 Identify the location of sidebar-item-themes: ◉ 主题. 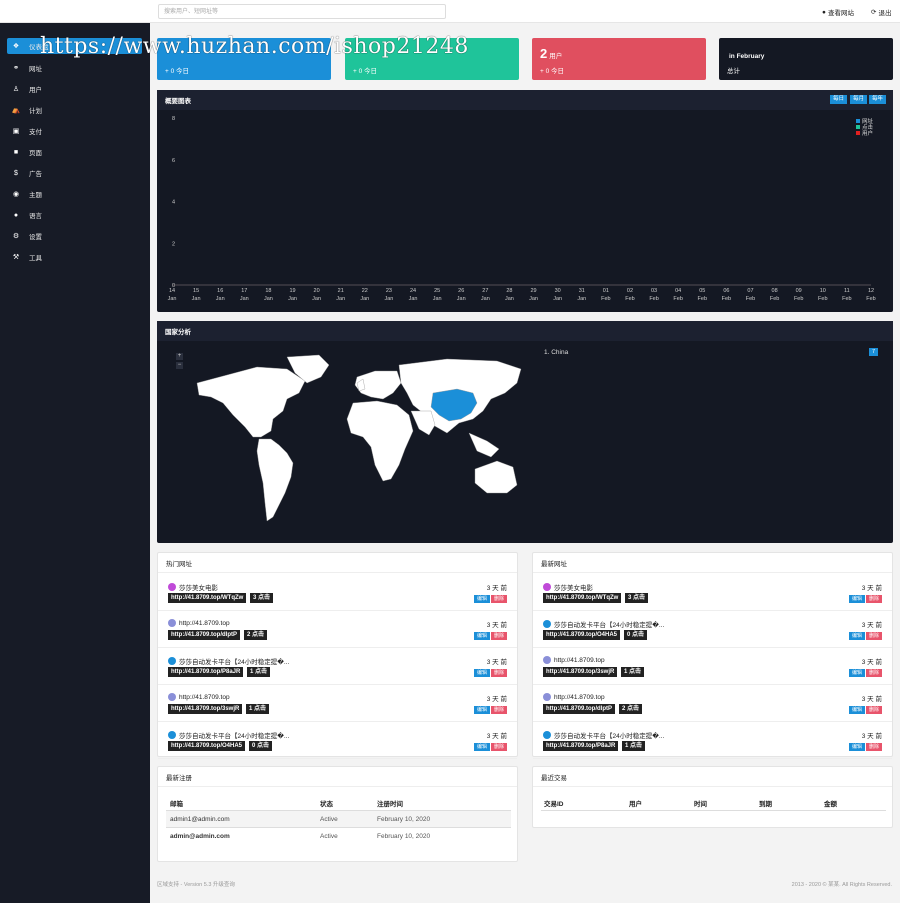
(74, 194).